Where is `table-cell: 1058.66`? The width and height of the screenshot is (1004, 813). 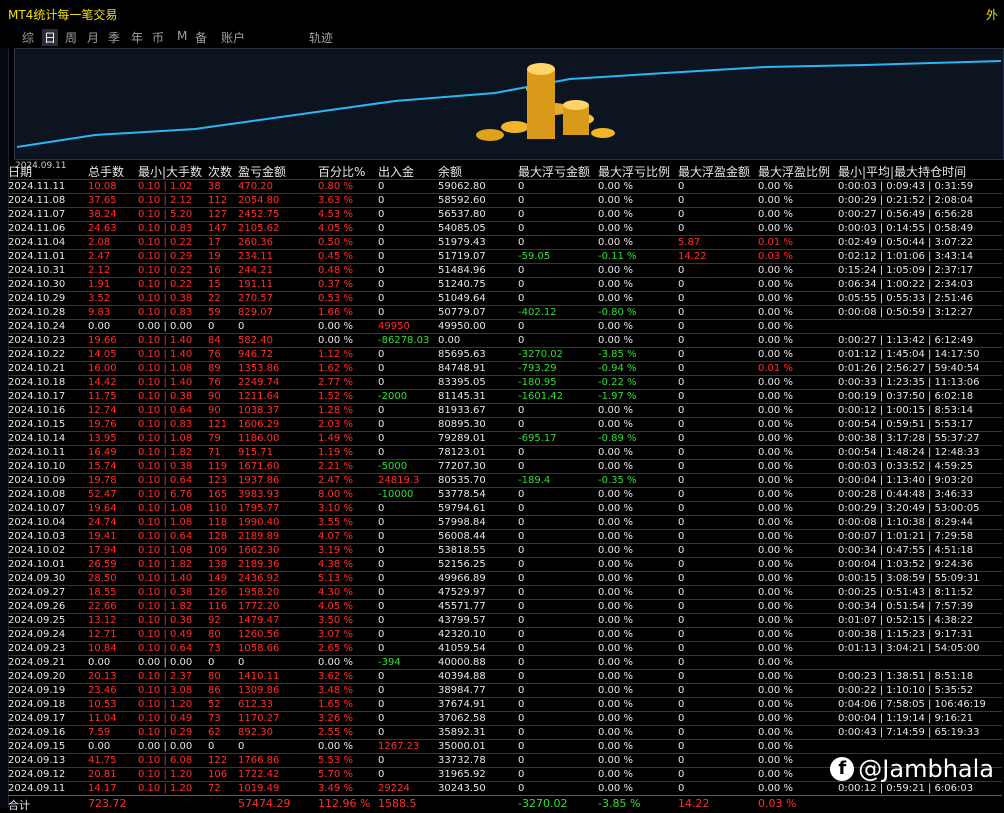 table-cell: 1058.66 is located at coordinates (259, 648).